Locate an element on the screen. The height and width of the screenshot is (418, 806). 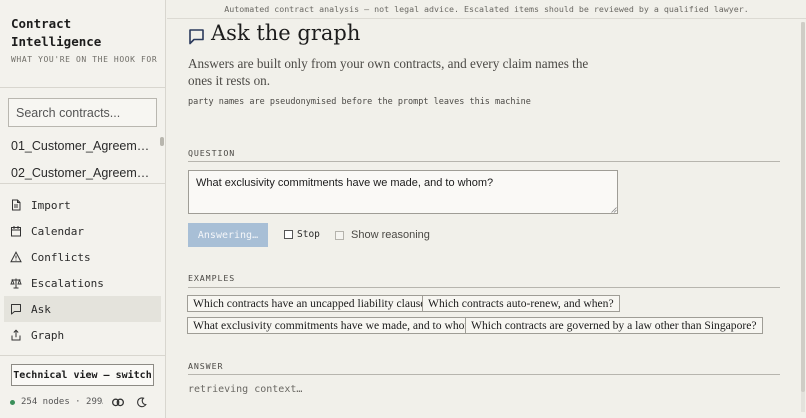
nav-item-label: Calendar is located at coordinates (57, 231).